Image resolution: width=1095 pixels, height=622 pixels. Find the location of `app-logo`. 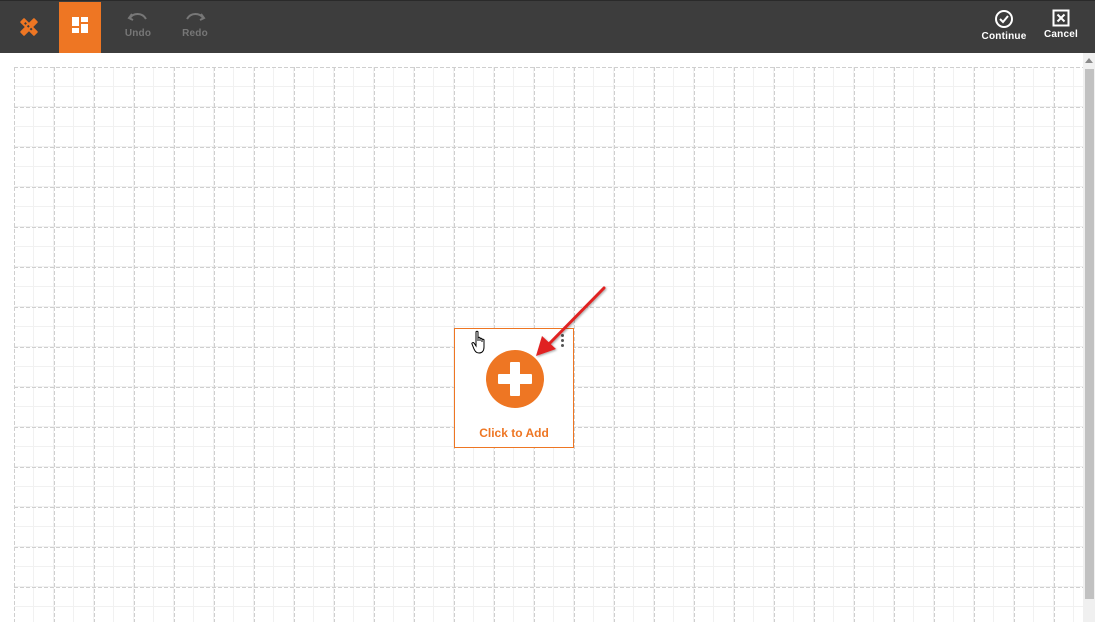

app-logo is located at coordinates (29, 28).